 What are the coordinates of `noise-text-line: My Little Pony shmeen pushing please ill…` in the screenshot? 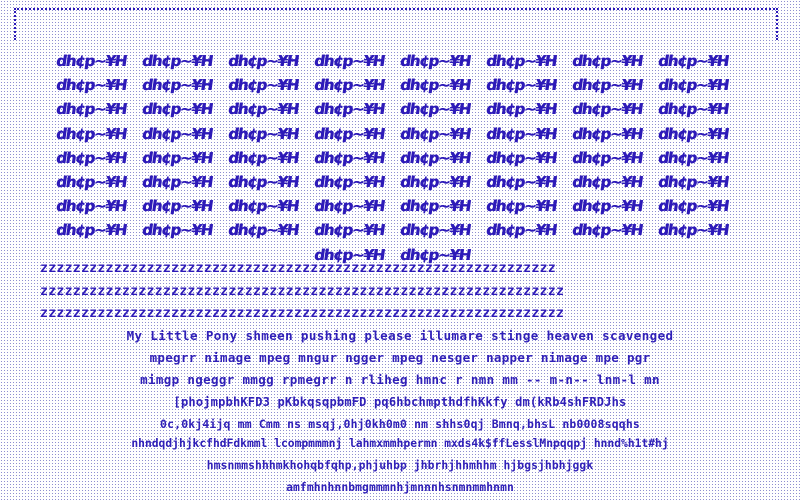 It's located at (400, 335).